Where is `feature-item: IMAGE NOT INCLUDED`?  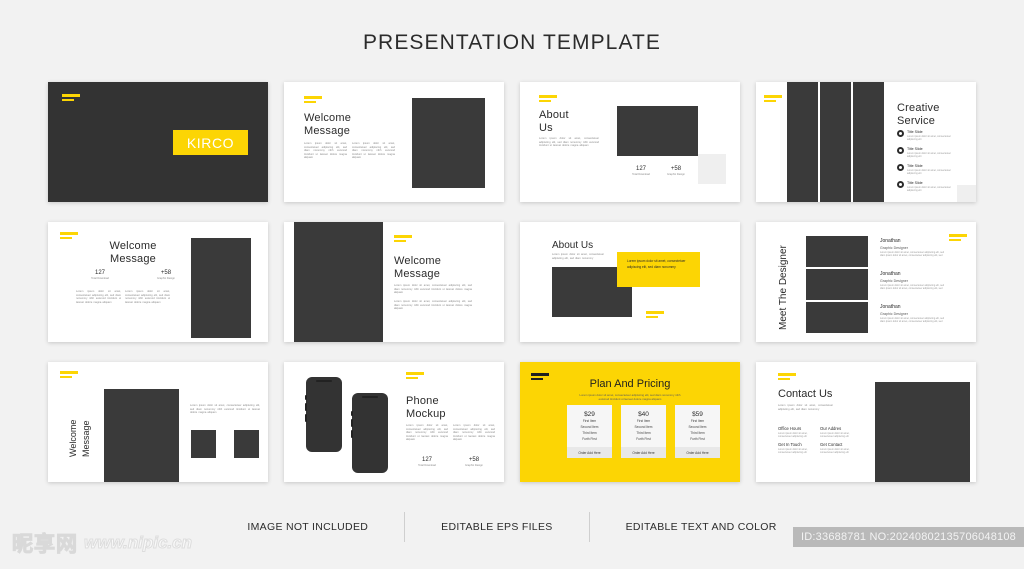
feature-item: IMAGE NOT INCLUDED is located at coordinates (308, 527).